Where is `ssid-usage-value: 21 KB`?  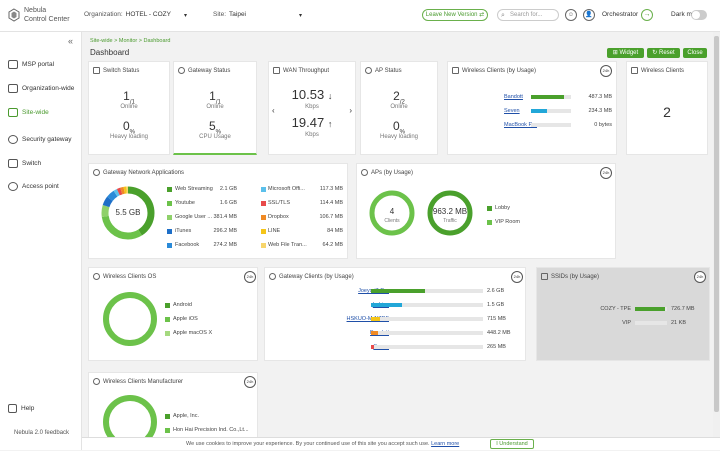
ssid-usage-value: 21 KB is located at coordinates (678, 323).